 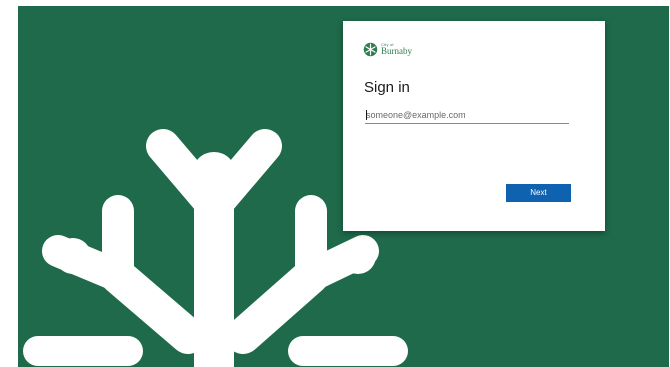 I want to click on text-cursor, so click(x=366, y=115).